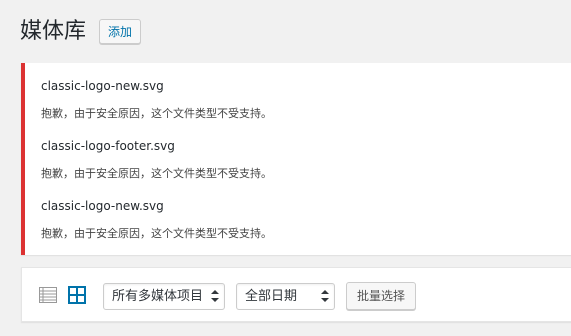 The height and width of the screenshot is (336, 571). What do you see at coordinates (158, 296) in the screenshot?
I see `media-type-filter-value: 所有多媒体项目` at bounding box center [158, 296].